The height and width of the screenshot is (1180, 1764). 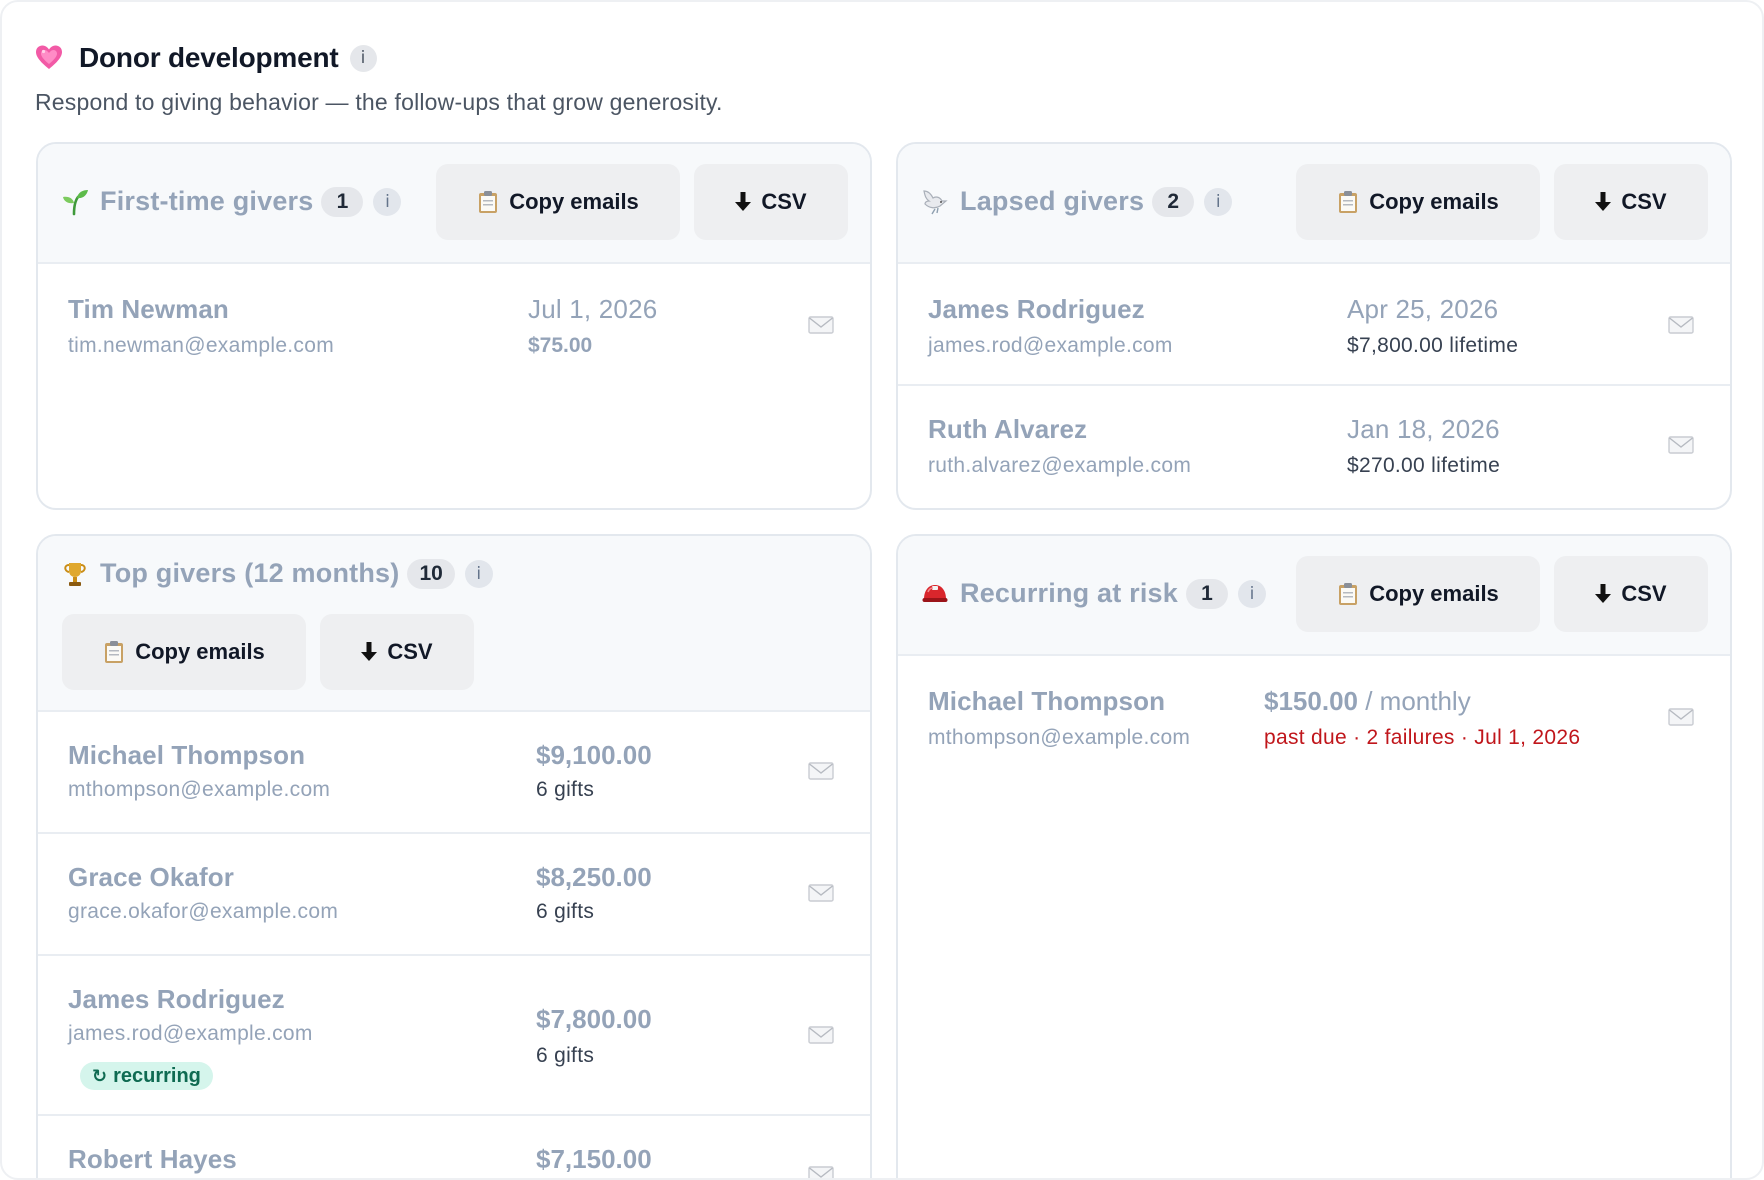 I want to click on total-amount: $9,100.00, so click(x=594, y=755).